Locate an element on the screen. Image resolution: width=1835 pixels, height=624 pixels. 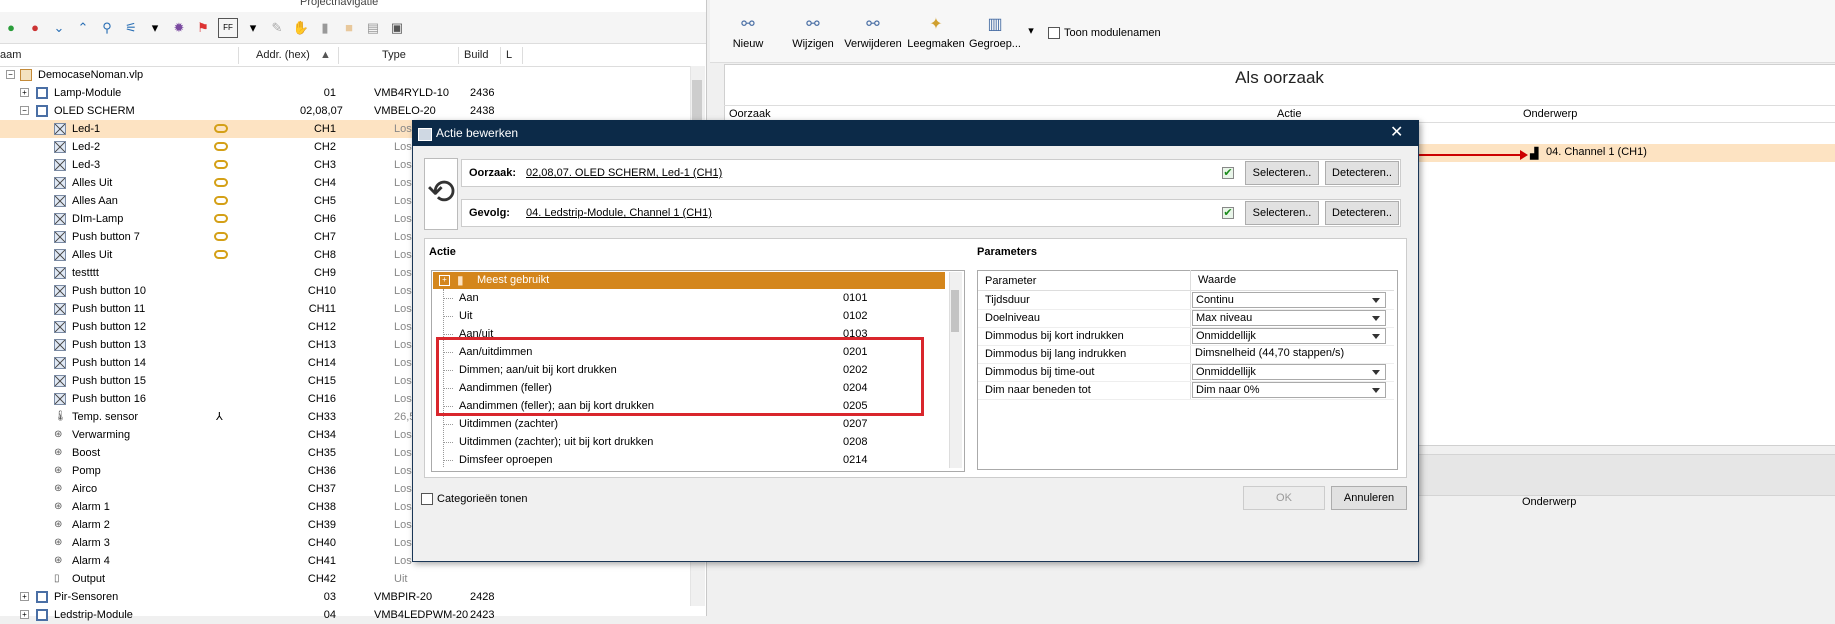
tree-row-name: Alles Aan is located at coordinates (95, 201).